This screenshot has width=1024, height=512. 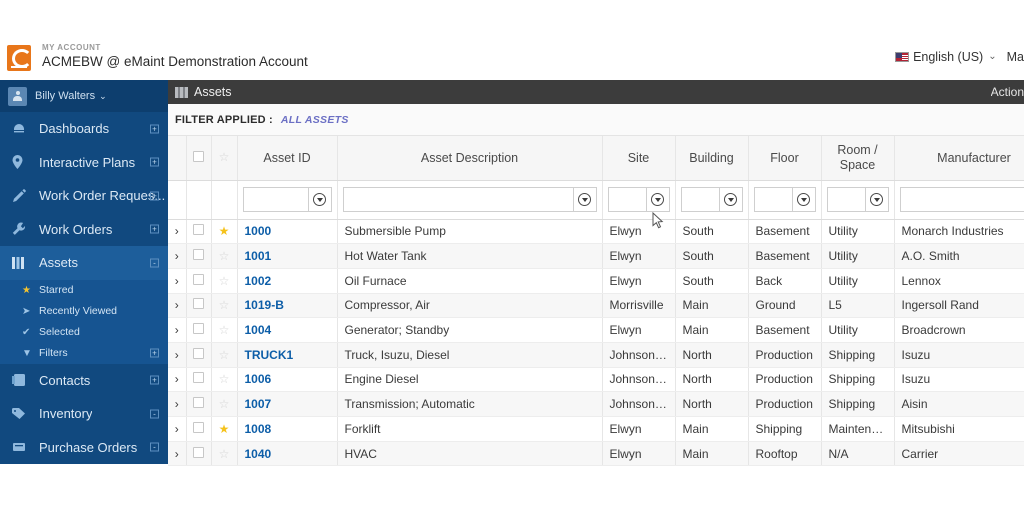 What do you see at coordinates (287, 232) in the screenshot?
I see `cell-asset-id: 1000` at bounding box center [287, 232].